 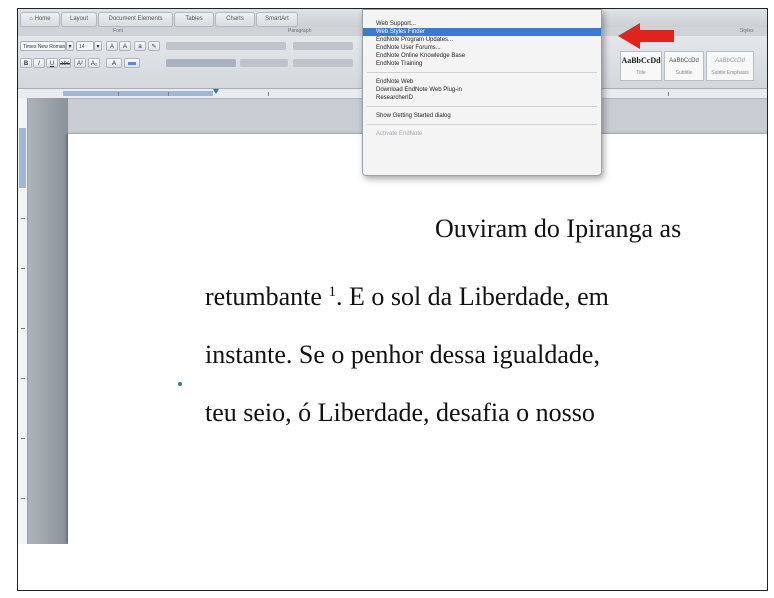 I want to click on superscript-icon: A², so click(x=80, y=63).